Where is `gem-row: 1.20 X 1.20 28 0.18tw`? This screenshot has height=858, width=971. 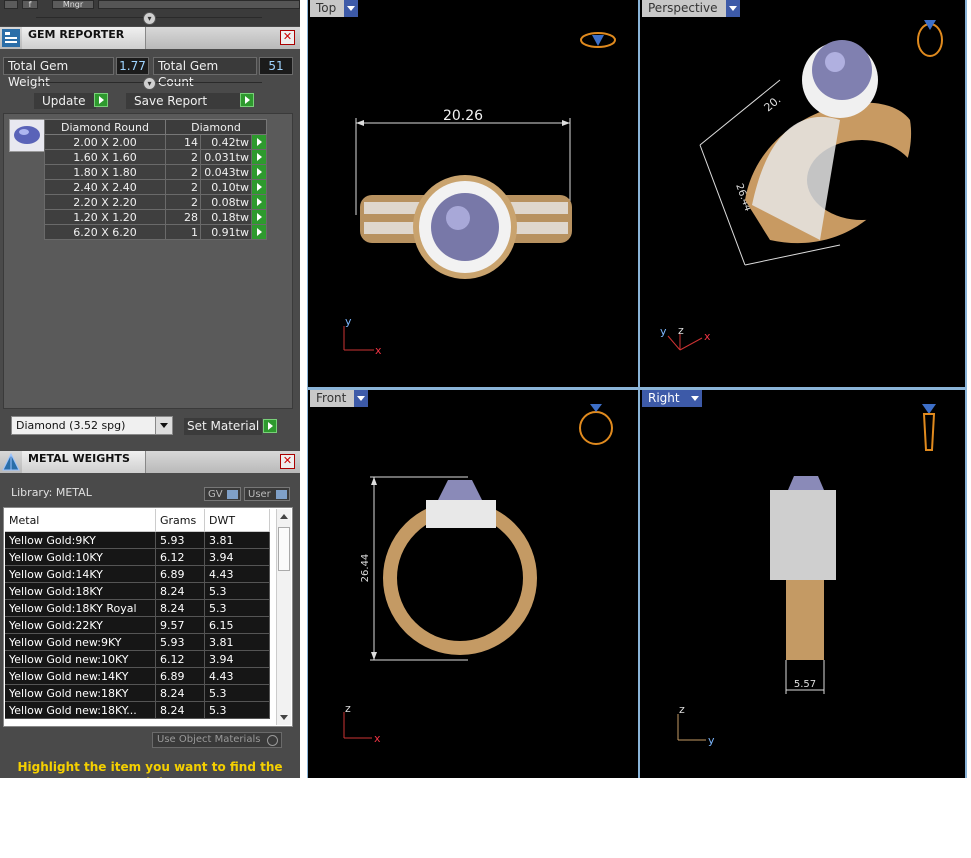
gem-row: 1.20 X 1.20 28 0.18tw is located at coordinates (155, 217).